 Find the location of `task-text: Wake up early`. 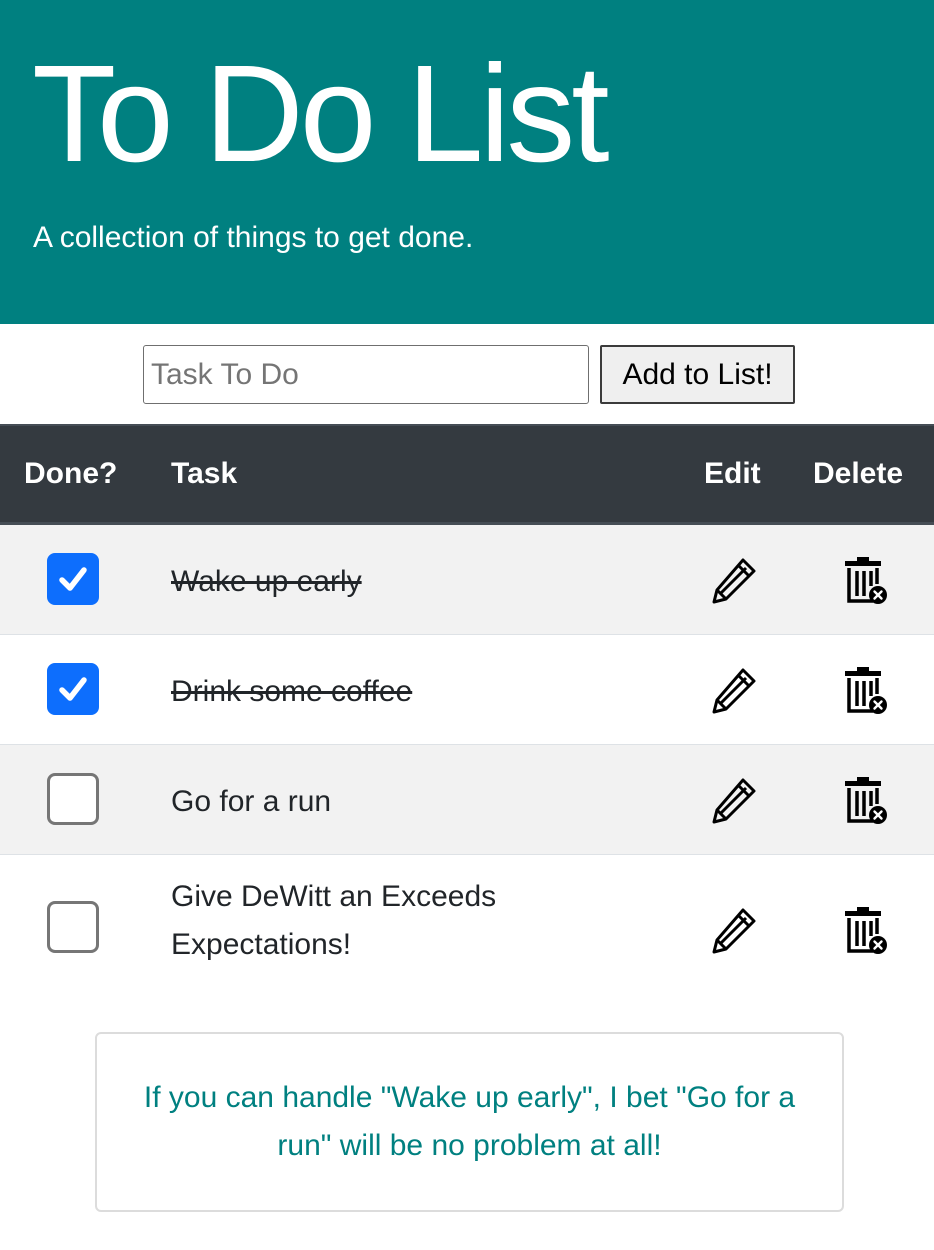

task-text: Wake up early is located at coordinates (266, 581).